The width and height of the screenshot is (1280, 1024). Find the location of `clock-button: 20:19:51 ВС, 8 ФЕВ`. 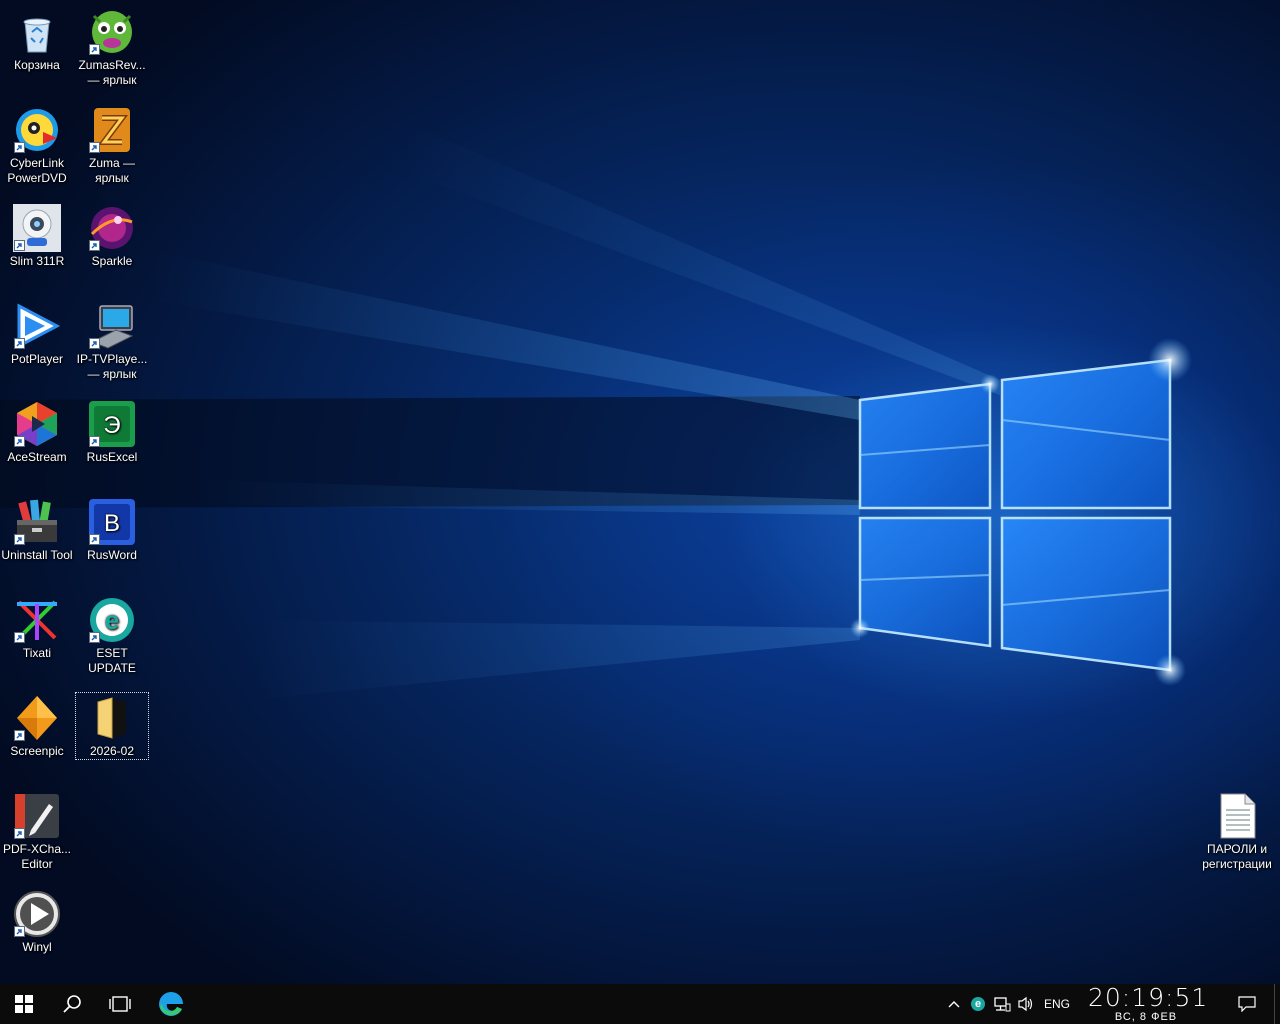

clock-button: 20:19:51 ВС, 8 ФЕВ is located at coordinates (1148, 1003).